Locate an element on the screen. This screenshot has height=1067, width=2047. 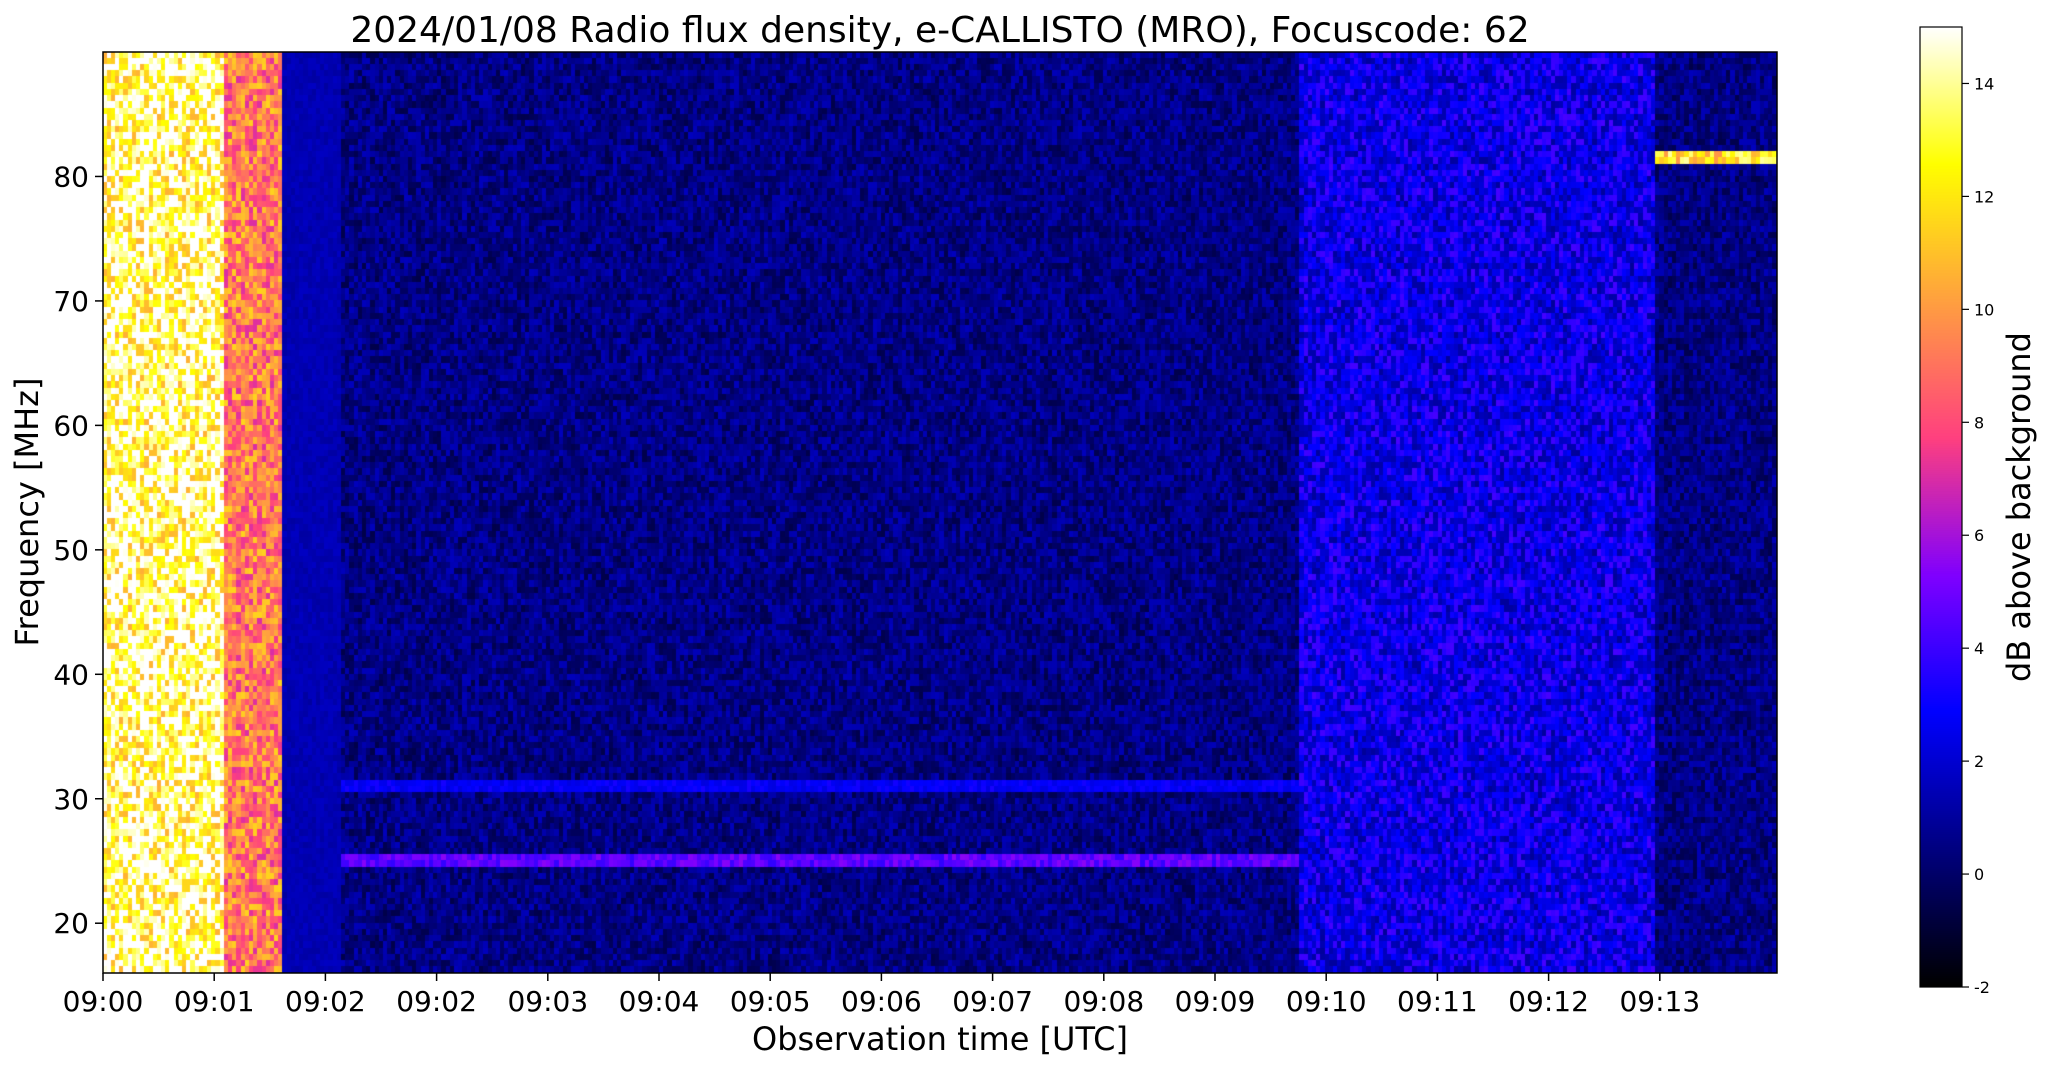
x-tick-label: 09:05 is located at coordinates (770, 1001).